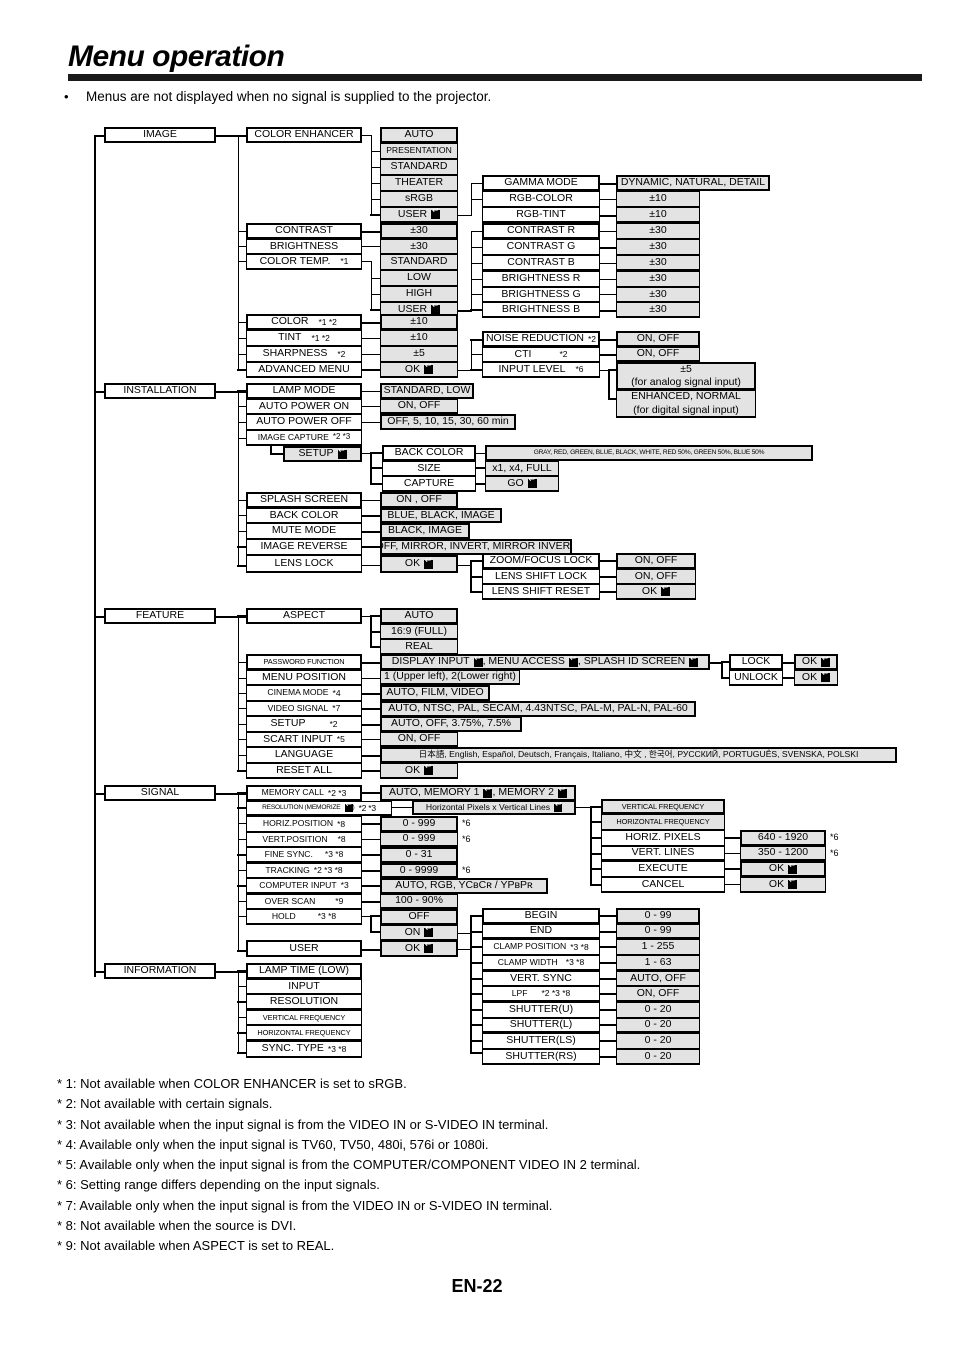  Describe the element at coordinates (304, 370) in the screenshot. I see `menu-item-advanced-menu: ADVANCED MENU` at that location.